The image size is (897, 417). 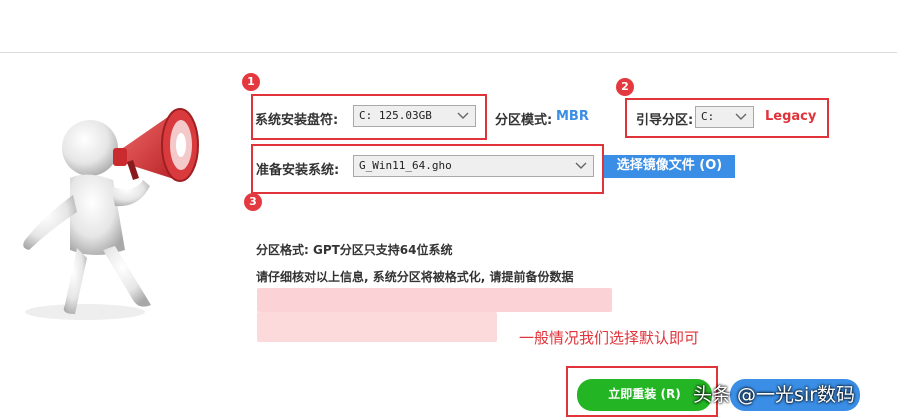 What do you see at coordinates (724, 117) in the screenshot?
I see `boot-partition-select: C:` at bounding box center [724, 117].